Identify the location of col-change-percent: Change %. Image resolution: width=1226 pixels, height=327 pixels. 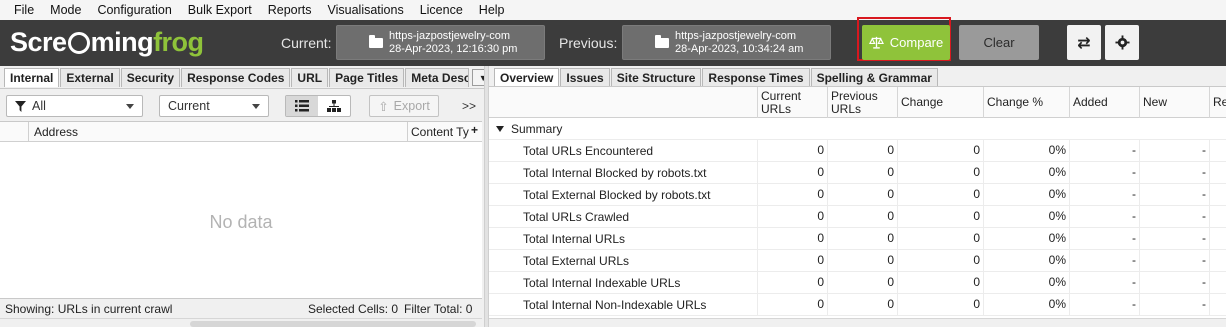
(1026, 102).